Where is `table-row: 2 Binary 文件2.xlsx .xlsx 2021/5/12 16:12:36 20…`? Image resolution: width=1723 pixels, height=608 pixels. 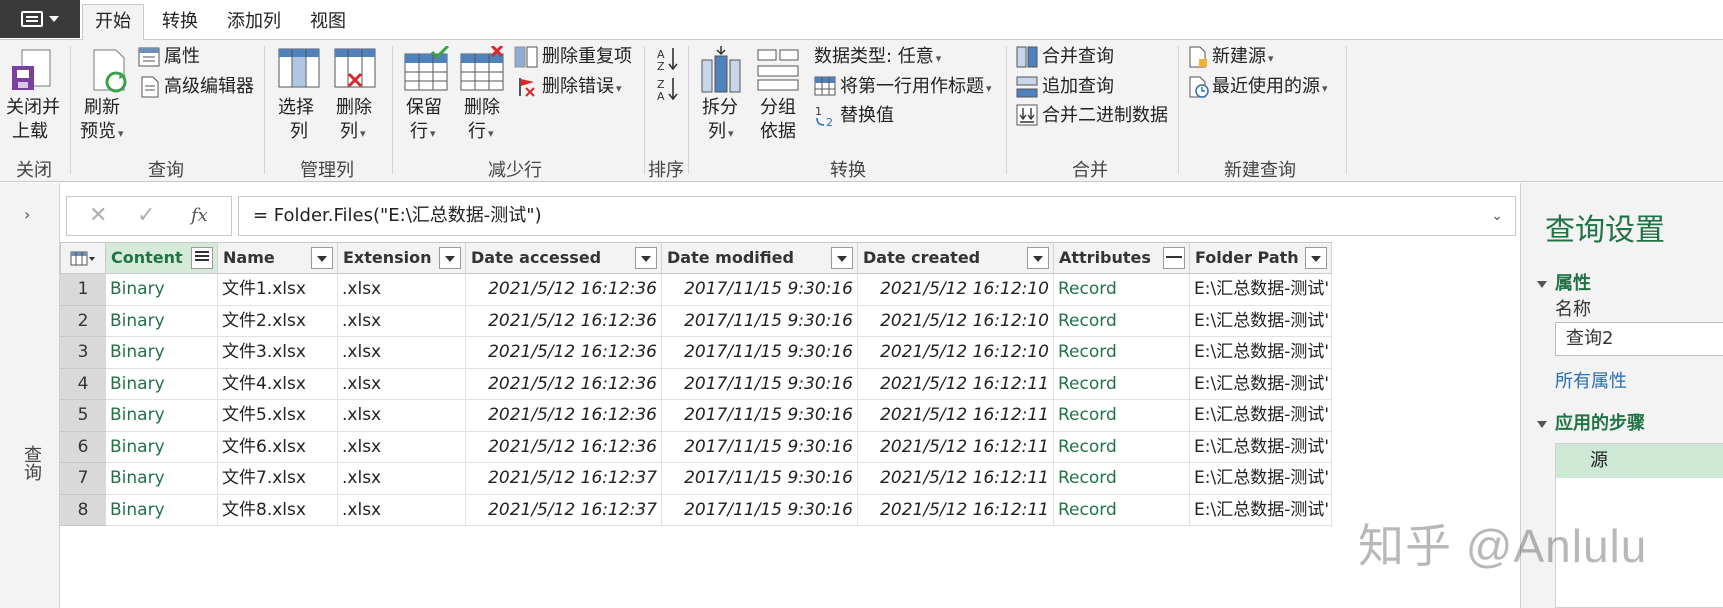
table-row: 2 Binary 文件2.xlsx .xlsx 2021/5/12 16:12:36 20… is located at coordinates (696, 321).